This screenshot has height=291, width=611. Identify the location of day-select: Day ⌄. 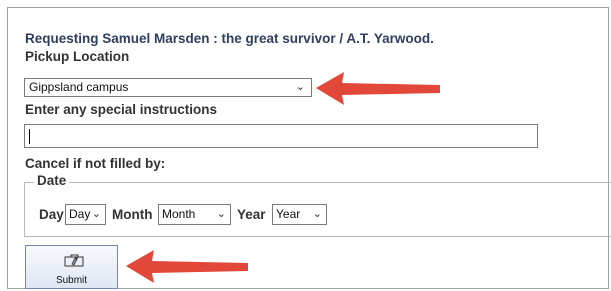
(85, 214).